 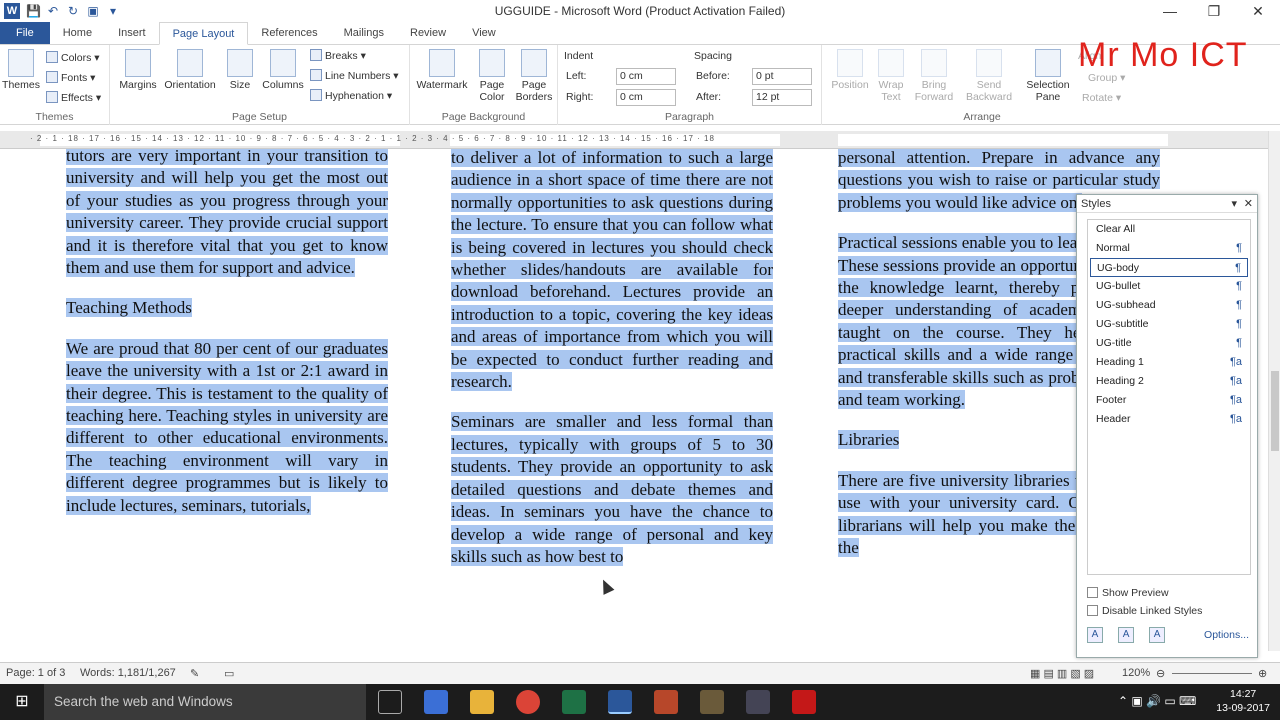 I want to click on zoom-in-icon: ⊕, so click(x=1262, y=673).